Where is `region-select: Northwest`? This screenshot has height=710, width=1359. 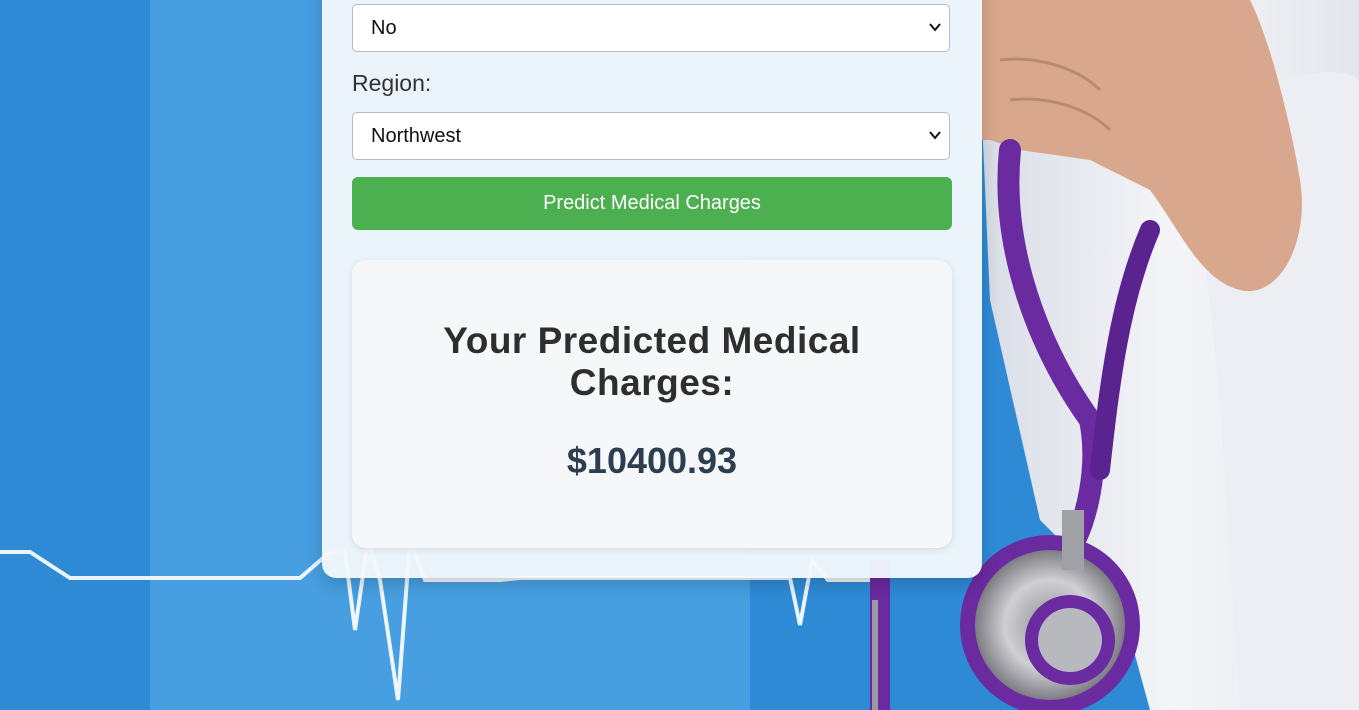
region-select: Northwest is located at coordinates (651, 136).